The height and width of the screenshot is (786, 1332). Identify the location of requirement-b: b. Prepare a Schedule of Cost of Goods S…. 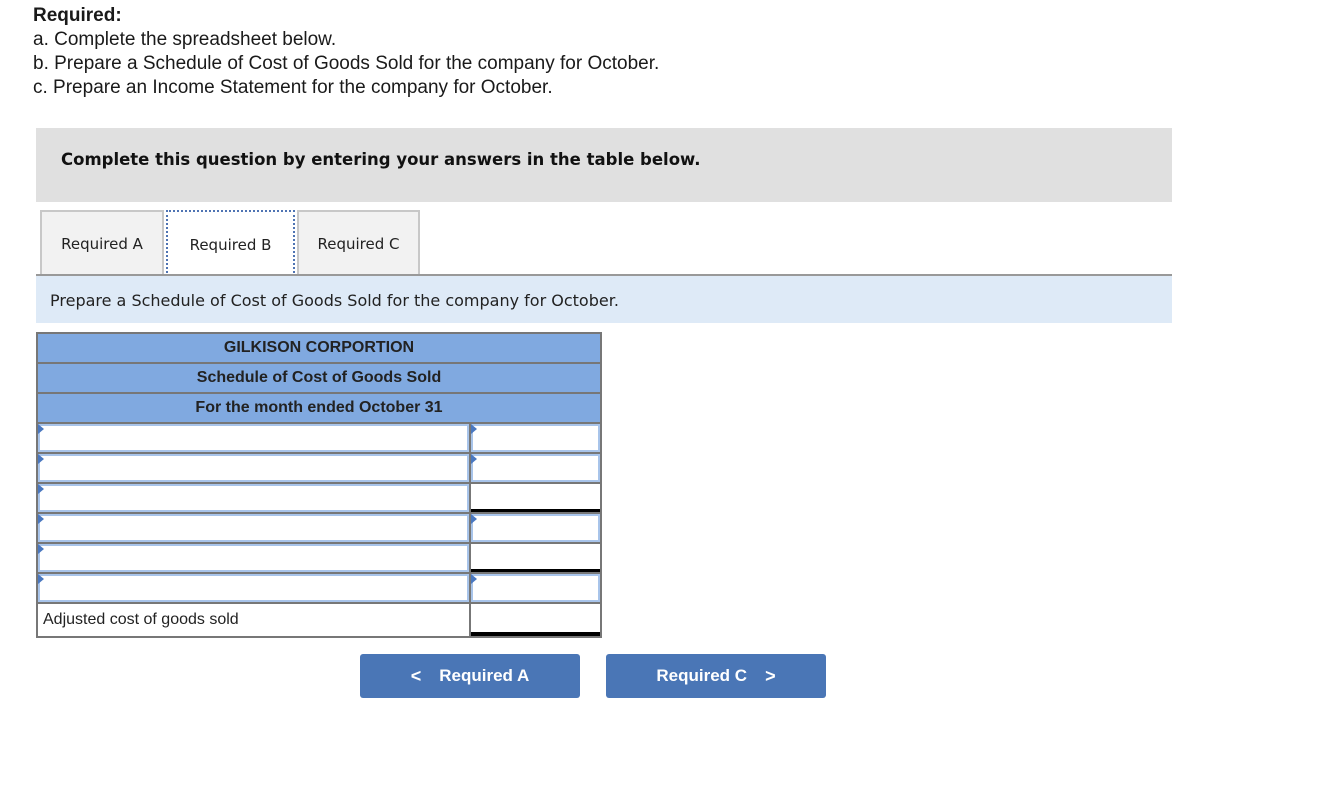
(346, 63).